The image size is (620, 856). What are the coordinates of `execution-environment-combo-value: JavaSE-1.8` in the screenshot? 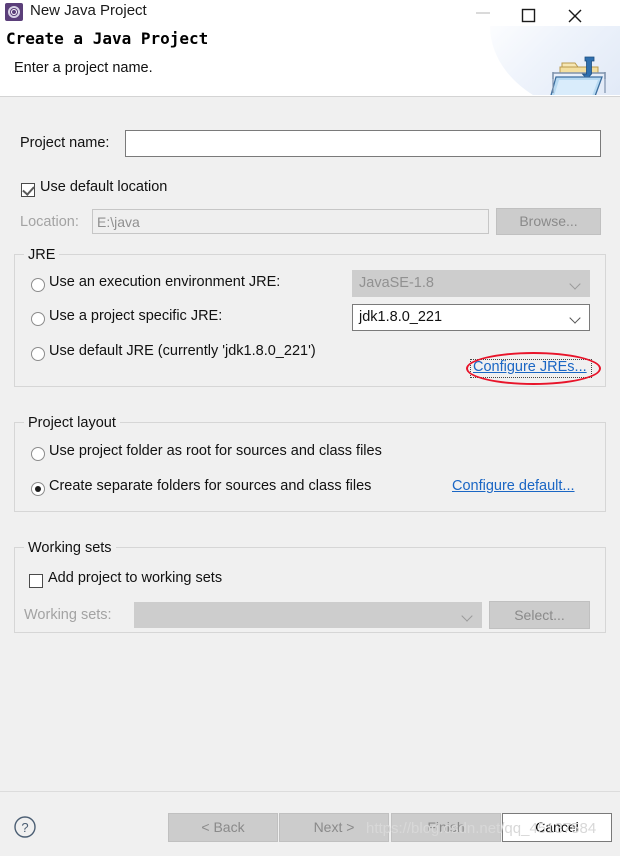 It's located at (396, 283).